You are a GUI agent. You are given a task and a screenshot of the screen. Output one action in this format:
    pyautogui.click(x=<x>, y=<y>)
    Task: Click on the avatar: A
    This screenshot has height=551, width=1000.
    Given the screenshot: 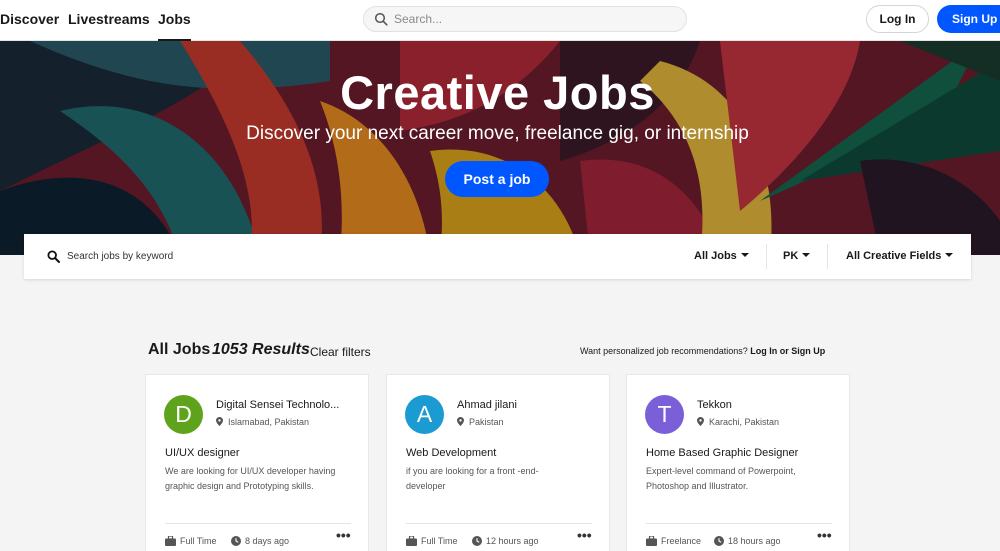 What is the action you would take?
    pyautogui.click(x=424, y=414)
    